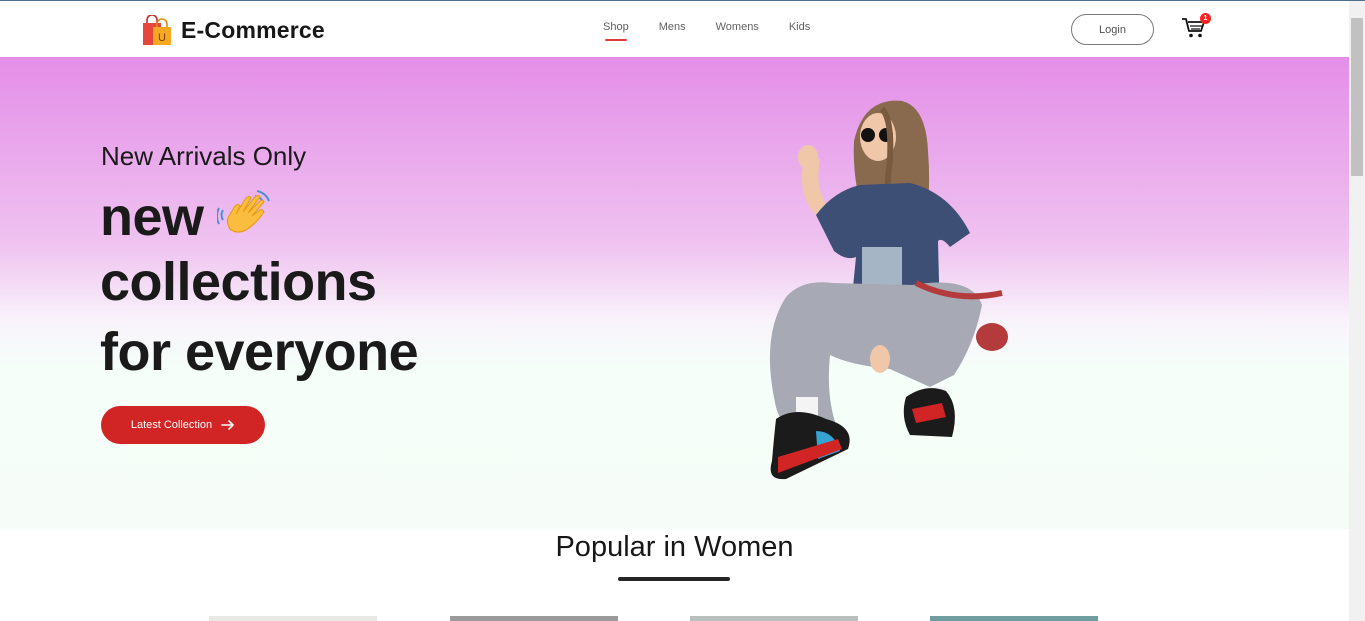 The image size is (1365, 621). What do you see at coordinates (737, 27) in the screenshot?
I see `nav-item-womens: Womens` at bounding box center [737, 27].